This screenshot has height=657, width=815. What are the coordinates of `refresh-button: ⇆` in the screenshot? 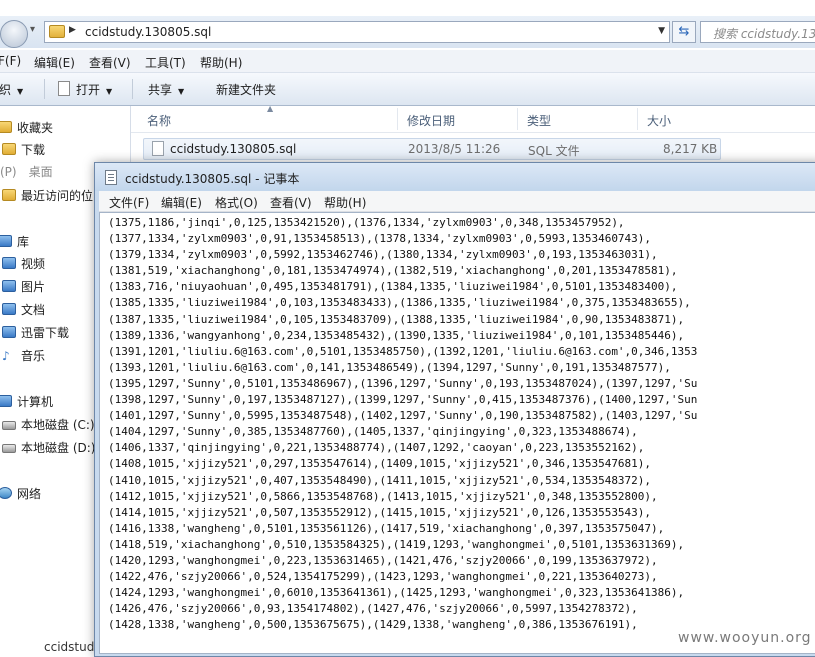 It's located at (684, 32).